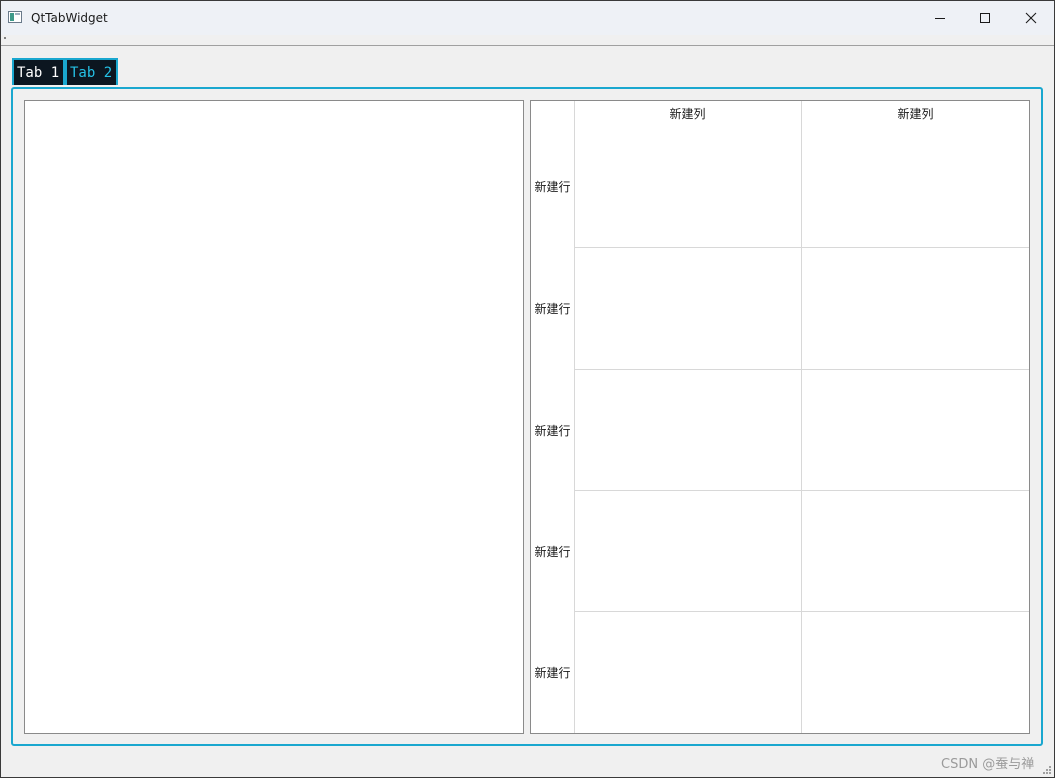 The width and height of the screenshot is (1055, 778). I want to click on window-title: QtTabWidget, so click(69, 18).